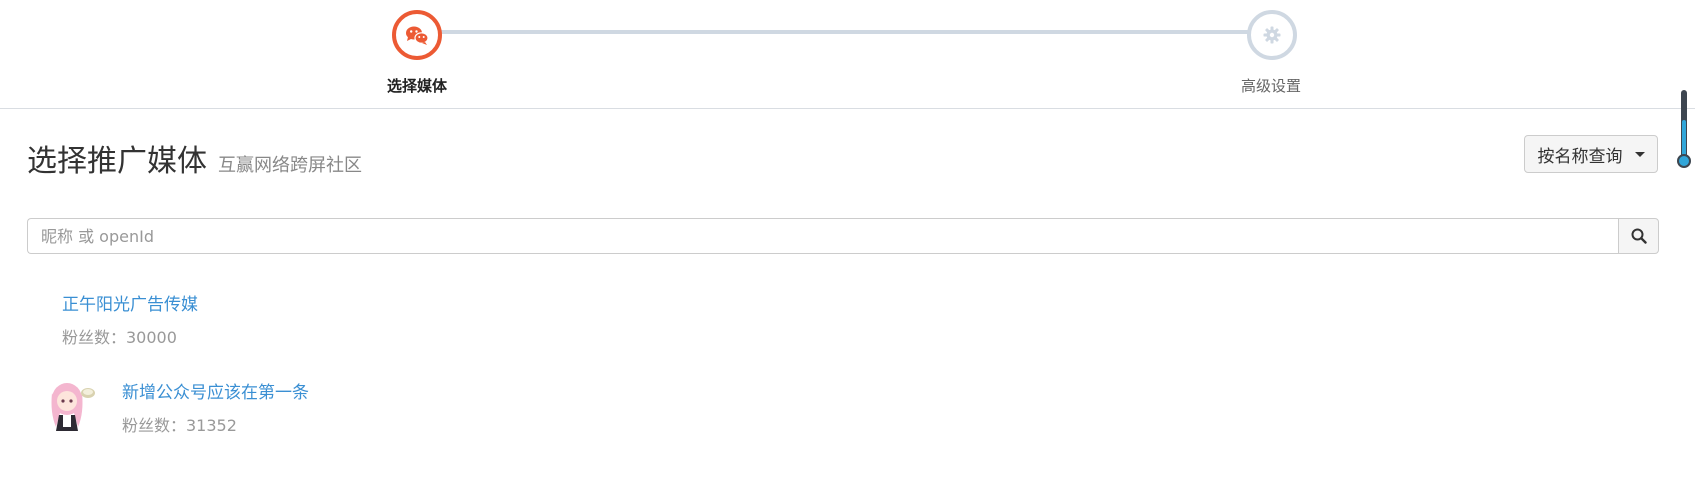  I want to click on search-button, so click(1638, 236).